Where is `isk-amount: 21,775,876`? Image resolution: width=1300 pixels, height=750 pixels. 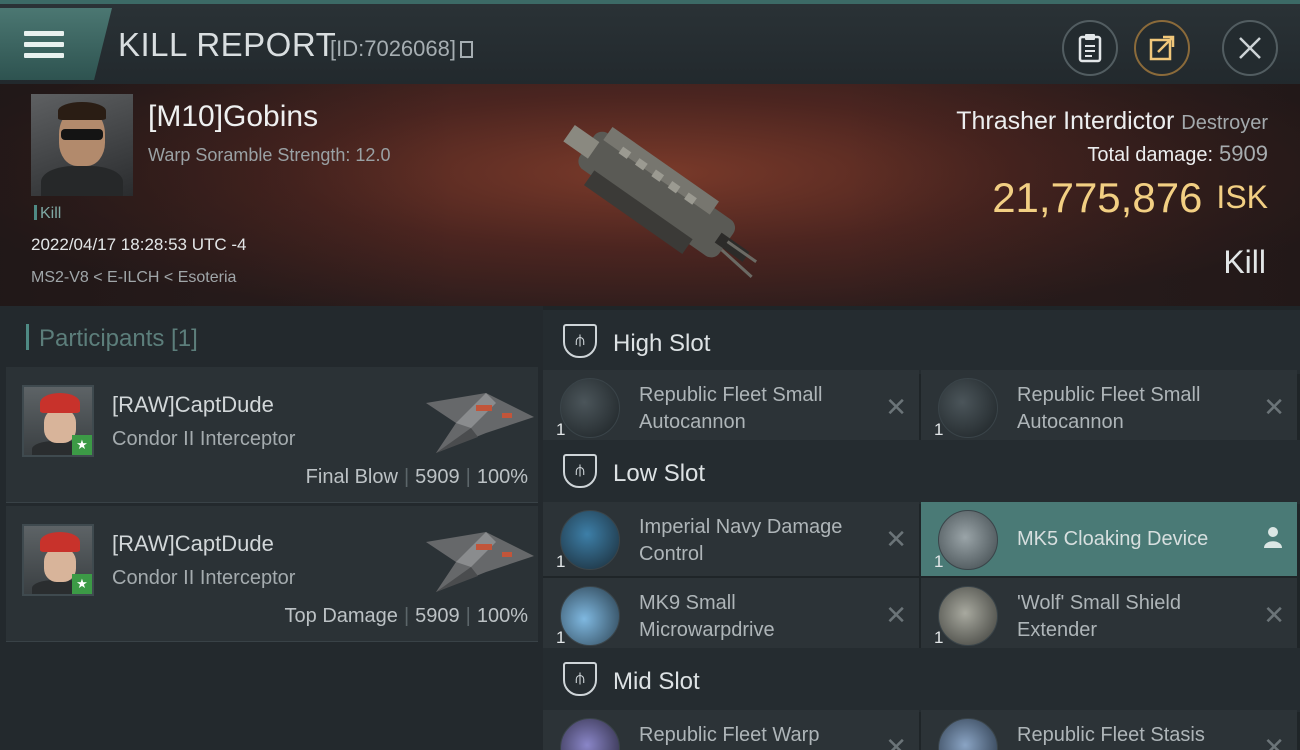
isk-amount: 21,775,876 is located at coordinates (1097, 197).